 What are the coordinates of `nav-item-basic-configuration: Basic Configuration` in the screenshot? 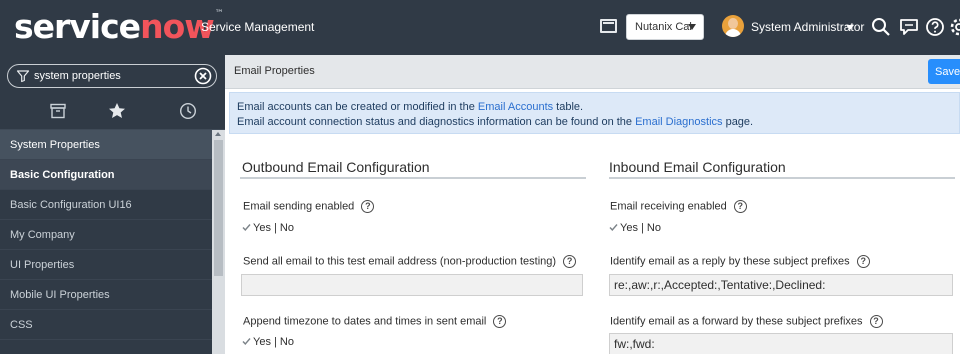 It's located at (106, 175).